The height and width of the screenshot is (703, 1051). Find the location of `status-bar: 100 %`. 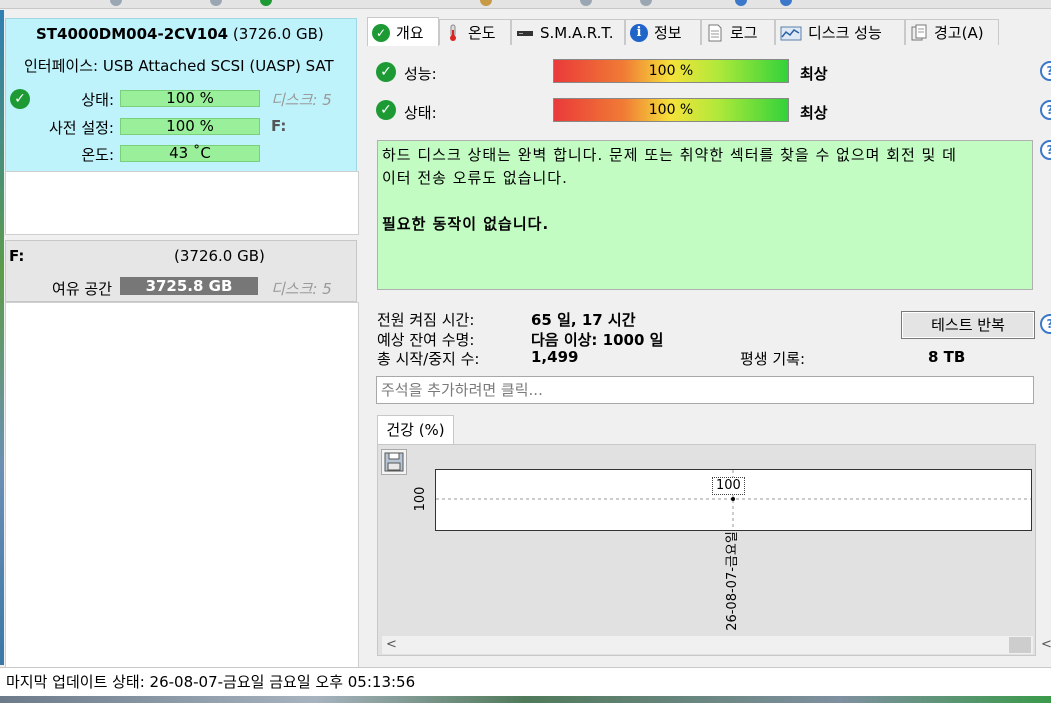

status-bar: 100 % is located at coordinates (190, 98).